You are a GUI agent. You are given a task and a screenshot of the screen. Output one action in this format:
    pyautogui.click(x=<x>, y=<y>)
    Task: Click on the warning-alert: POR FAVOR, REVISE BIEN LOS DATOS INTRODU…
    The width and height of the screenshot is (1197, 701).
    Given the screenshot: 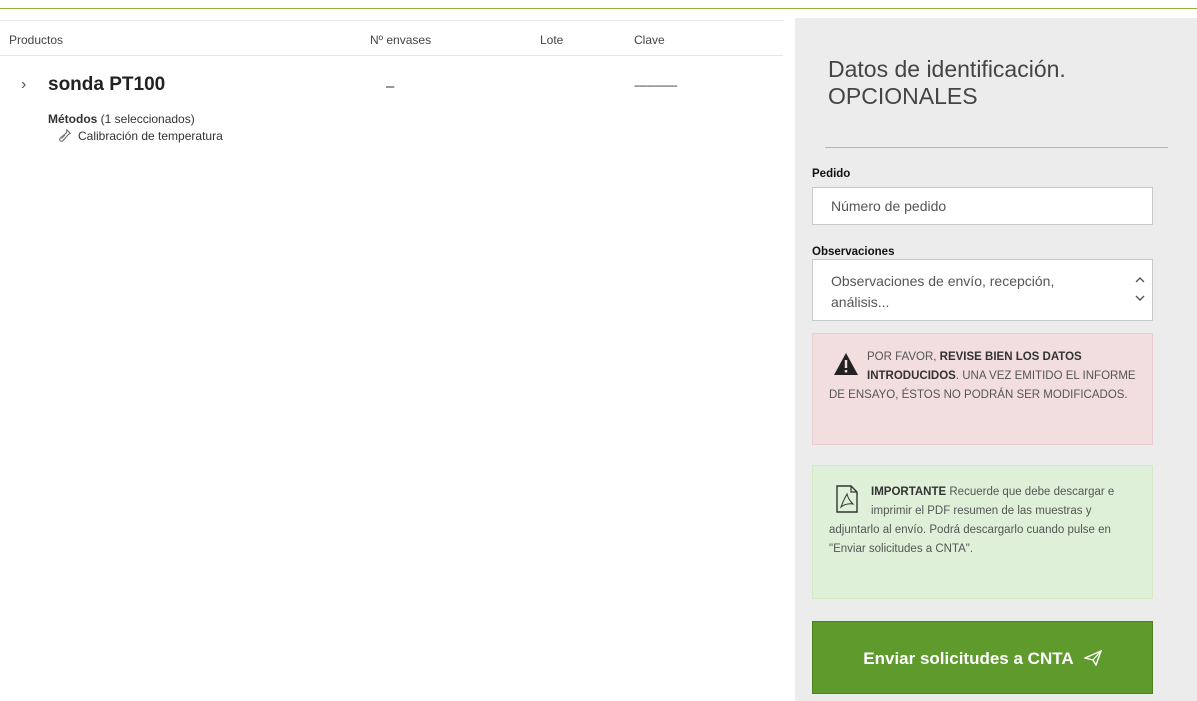 What is the action you would take?
    pyautogui.click(x=982, y=389)
    